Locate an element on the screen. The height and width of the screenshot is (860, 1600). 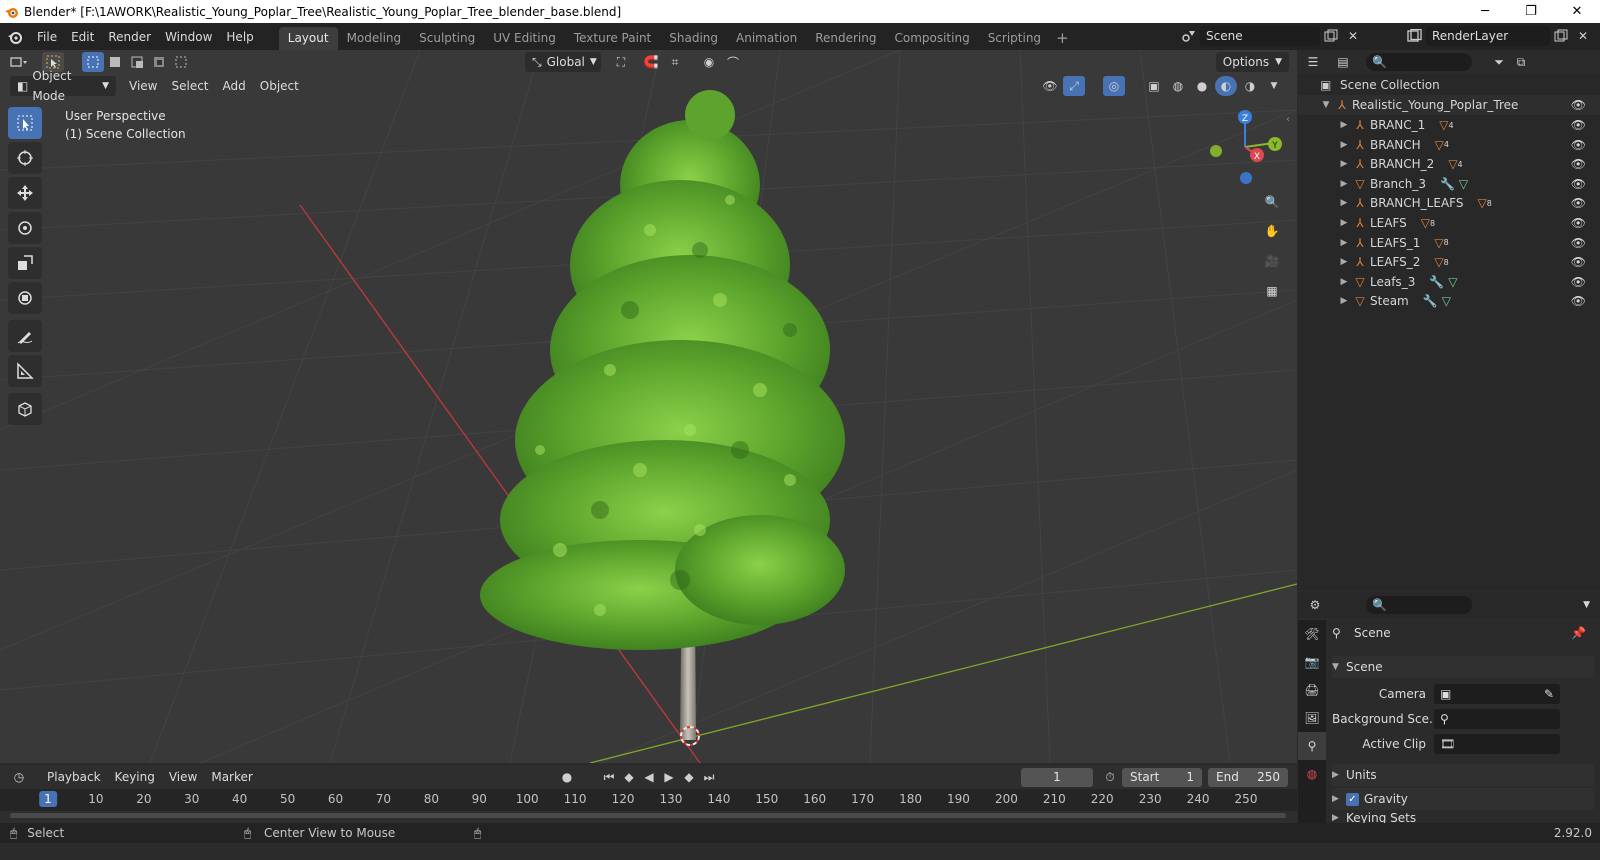
mode-extend-icon is located at coordinates (115, 62).